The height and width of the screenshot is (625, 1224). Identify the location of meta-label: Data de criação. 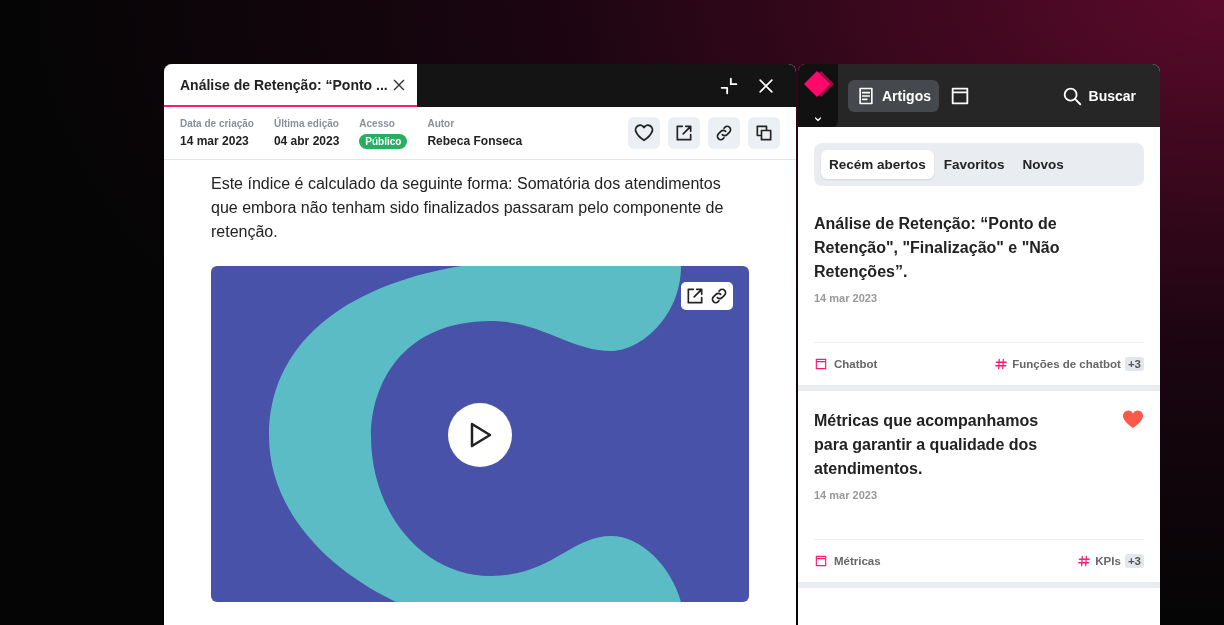
(217, 123).